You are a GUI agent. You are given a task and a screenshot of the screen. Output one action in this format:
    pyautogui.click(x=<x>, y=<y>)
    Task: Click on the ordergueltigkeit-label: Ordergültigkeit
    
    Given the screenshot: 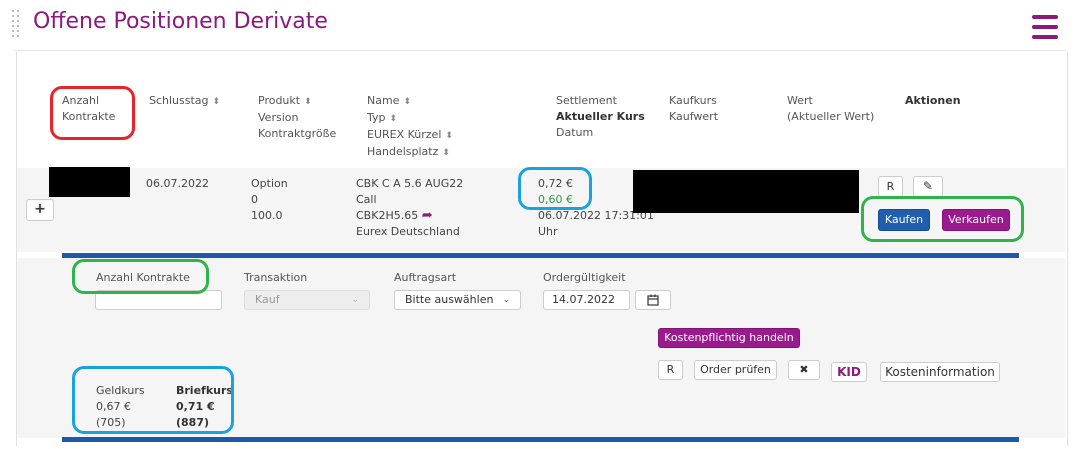 What is the action you would take?
    pyautogui.click(x=584, y=277)
    